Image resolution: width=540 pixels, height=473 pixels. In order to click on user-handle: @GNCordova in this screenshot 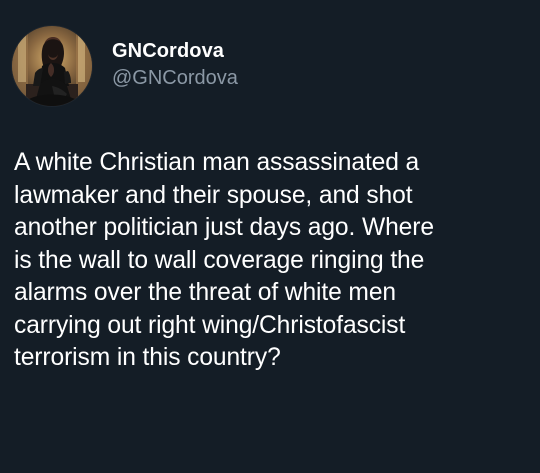, I will do `click(175, 78)`.